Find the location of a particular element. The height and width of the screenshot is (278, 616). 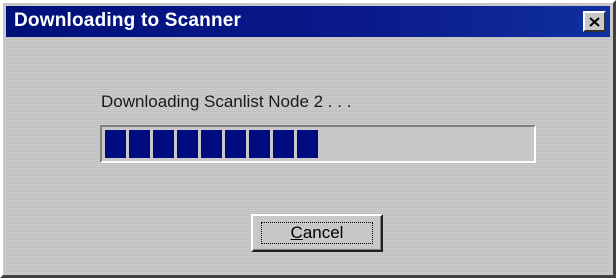

cancel-mnemonic: C is located at coordinates (296, 232).